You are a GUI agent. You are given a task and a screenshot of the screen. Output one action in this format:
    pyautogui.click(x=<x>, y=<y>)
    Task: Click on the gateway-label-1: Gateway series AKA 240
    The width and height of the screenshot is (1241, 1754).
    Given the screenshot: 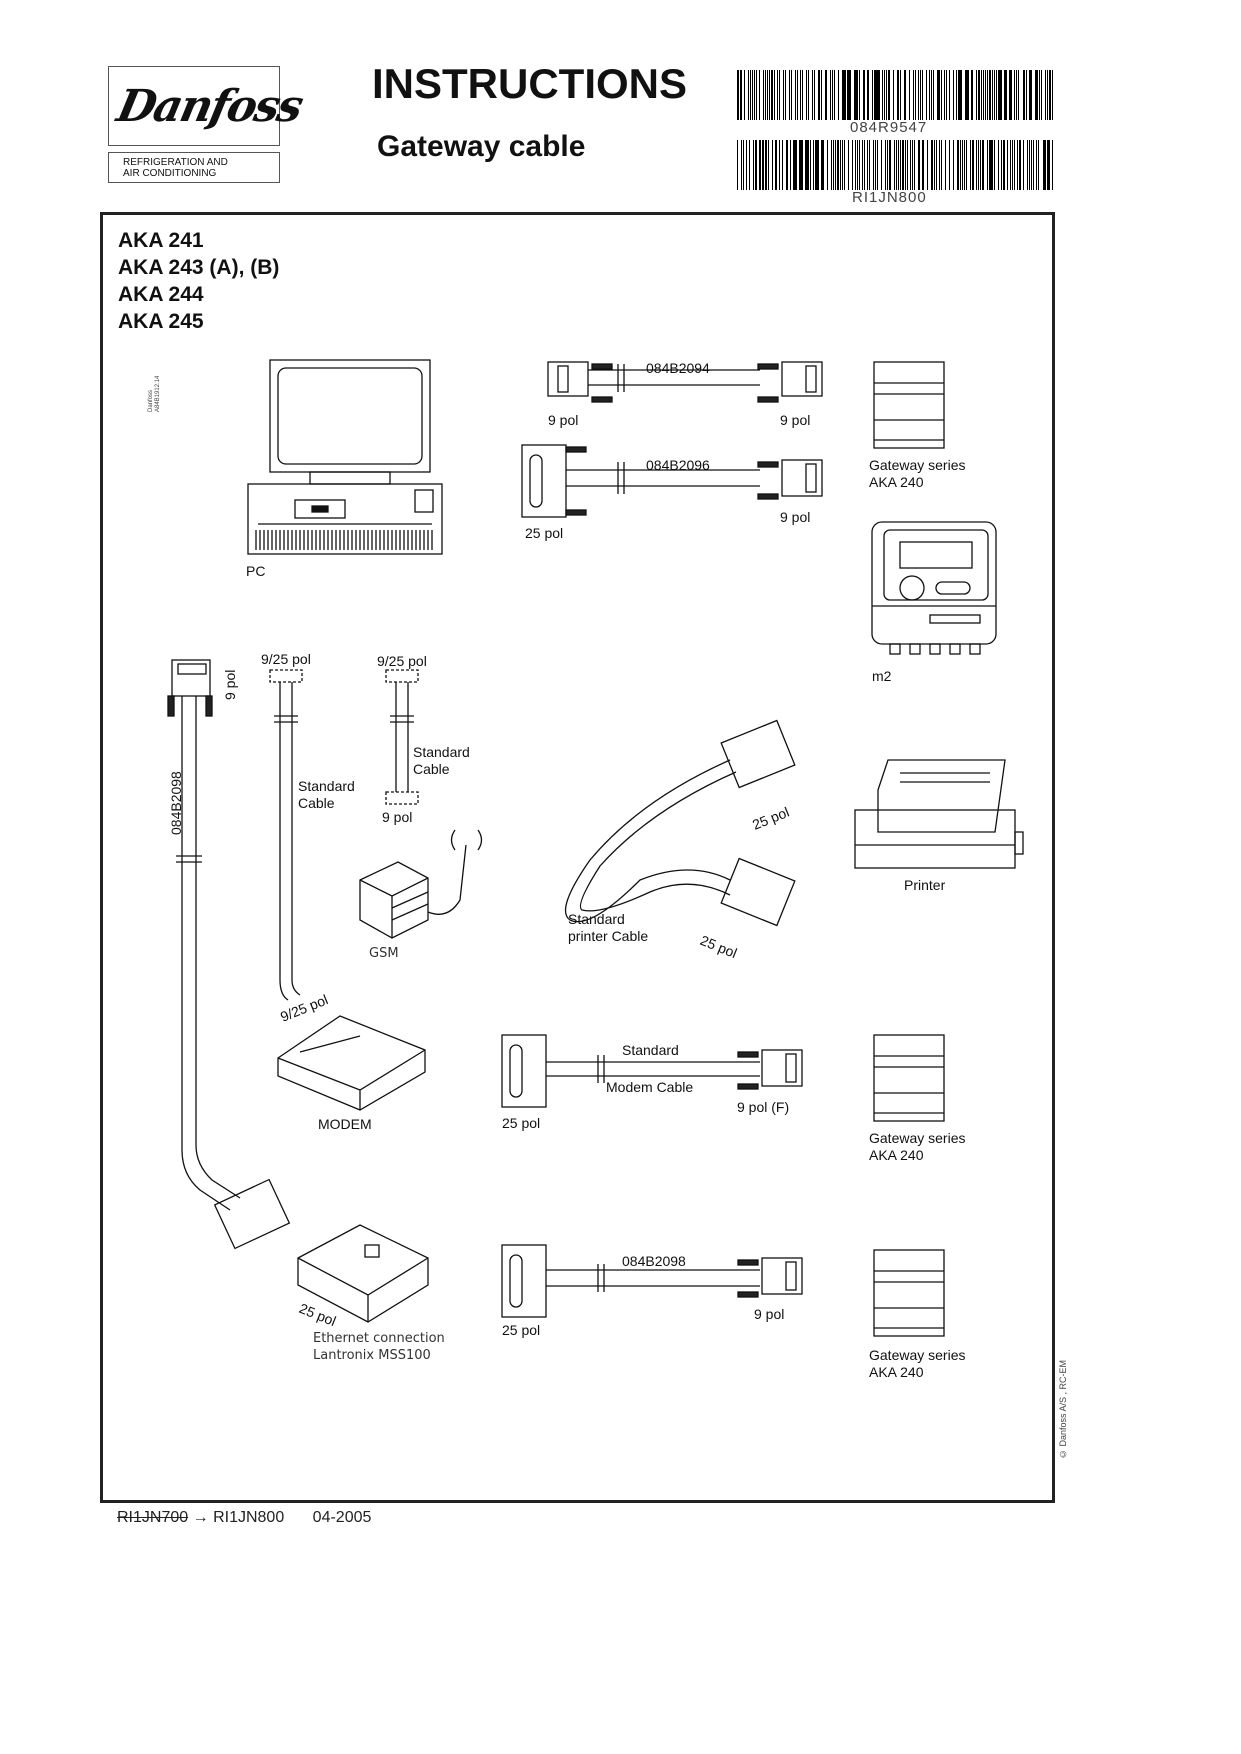 What is the action you would take?
    pyautogui.click(x=917, y=474)
    